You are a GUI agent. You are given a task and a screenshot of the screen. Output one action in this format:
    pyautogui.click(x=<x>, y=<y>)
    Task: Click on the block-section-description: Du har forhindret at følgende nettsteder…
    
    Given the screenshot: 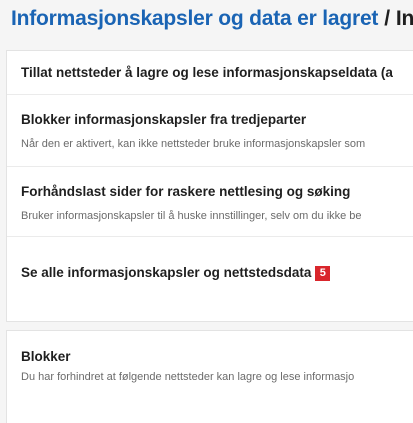 What is the action you would take?
    pyautogui.click(x=188, y=377)
    